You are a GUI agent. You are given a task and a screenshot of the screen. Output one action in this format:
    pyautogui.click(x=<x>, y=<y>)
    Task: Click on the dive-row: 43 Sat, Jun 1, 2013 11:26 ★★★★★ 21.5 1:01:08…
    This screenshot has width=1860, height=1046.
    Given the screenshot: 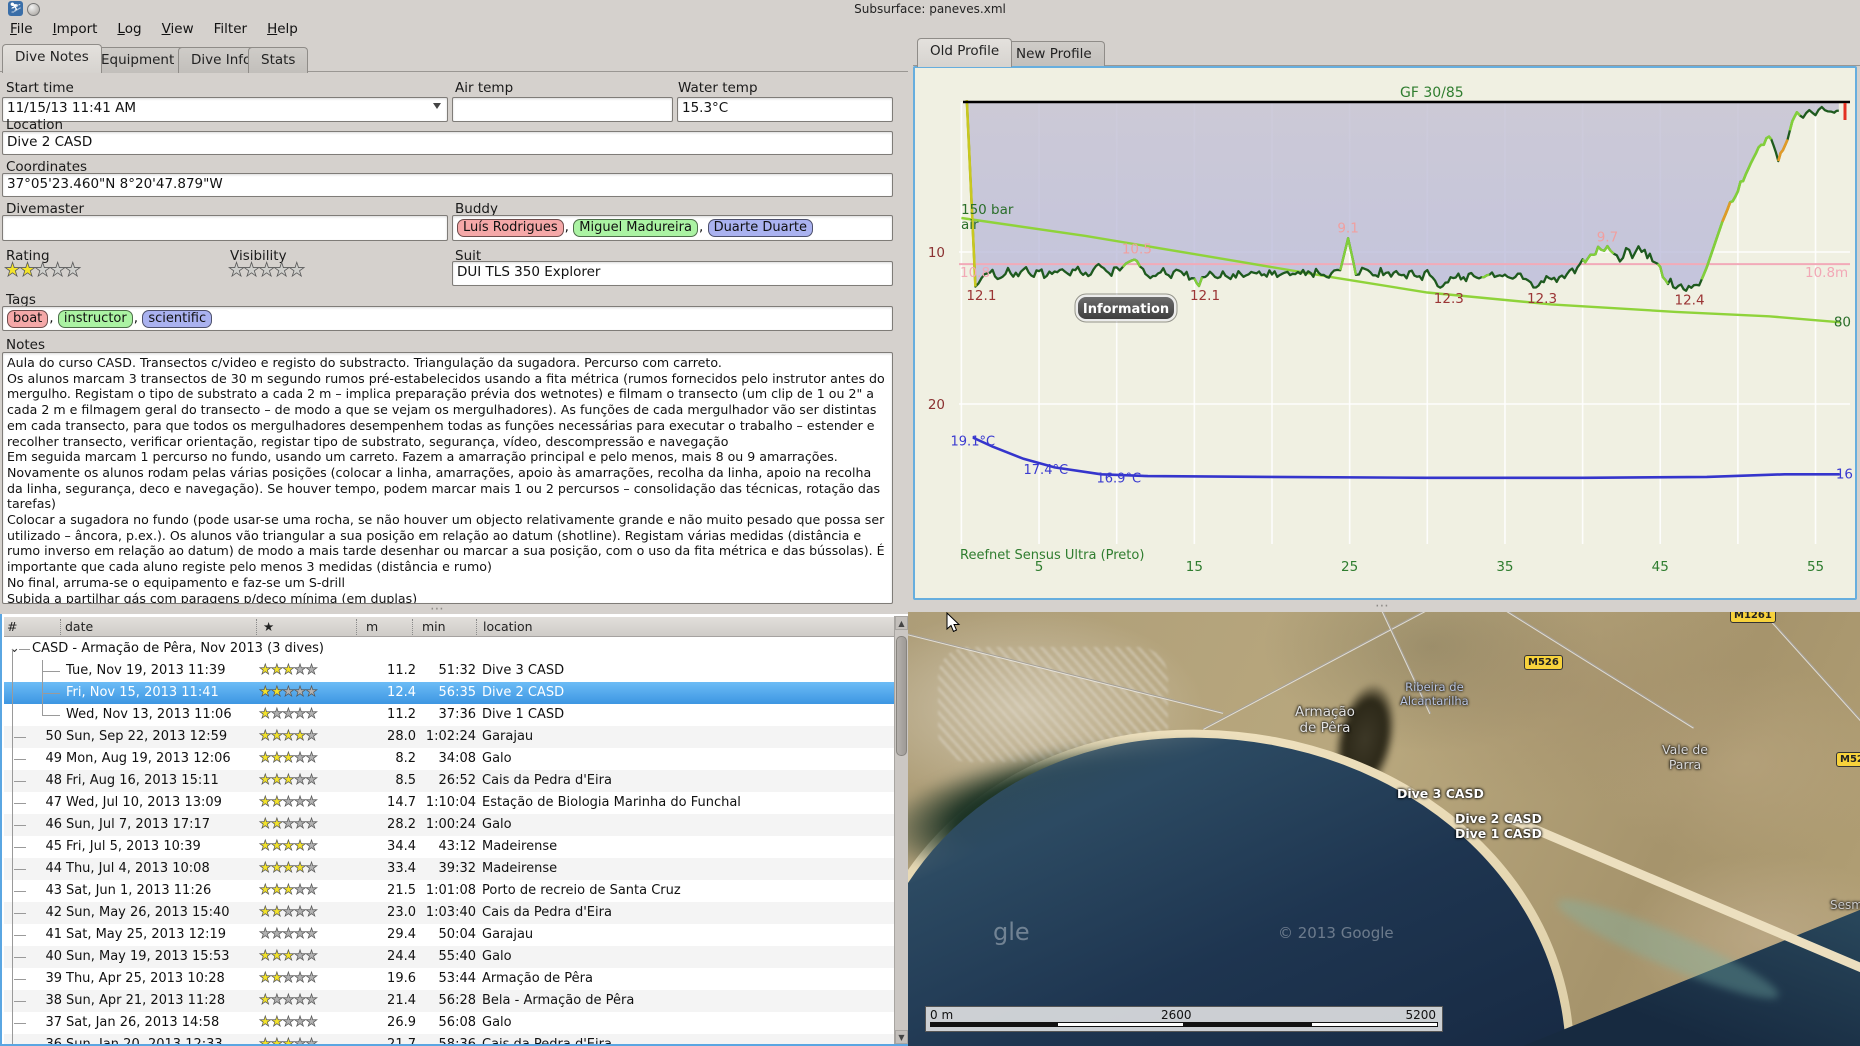 What is the action you would take?
    pyautogui.click(x=449, y=891)
    